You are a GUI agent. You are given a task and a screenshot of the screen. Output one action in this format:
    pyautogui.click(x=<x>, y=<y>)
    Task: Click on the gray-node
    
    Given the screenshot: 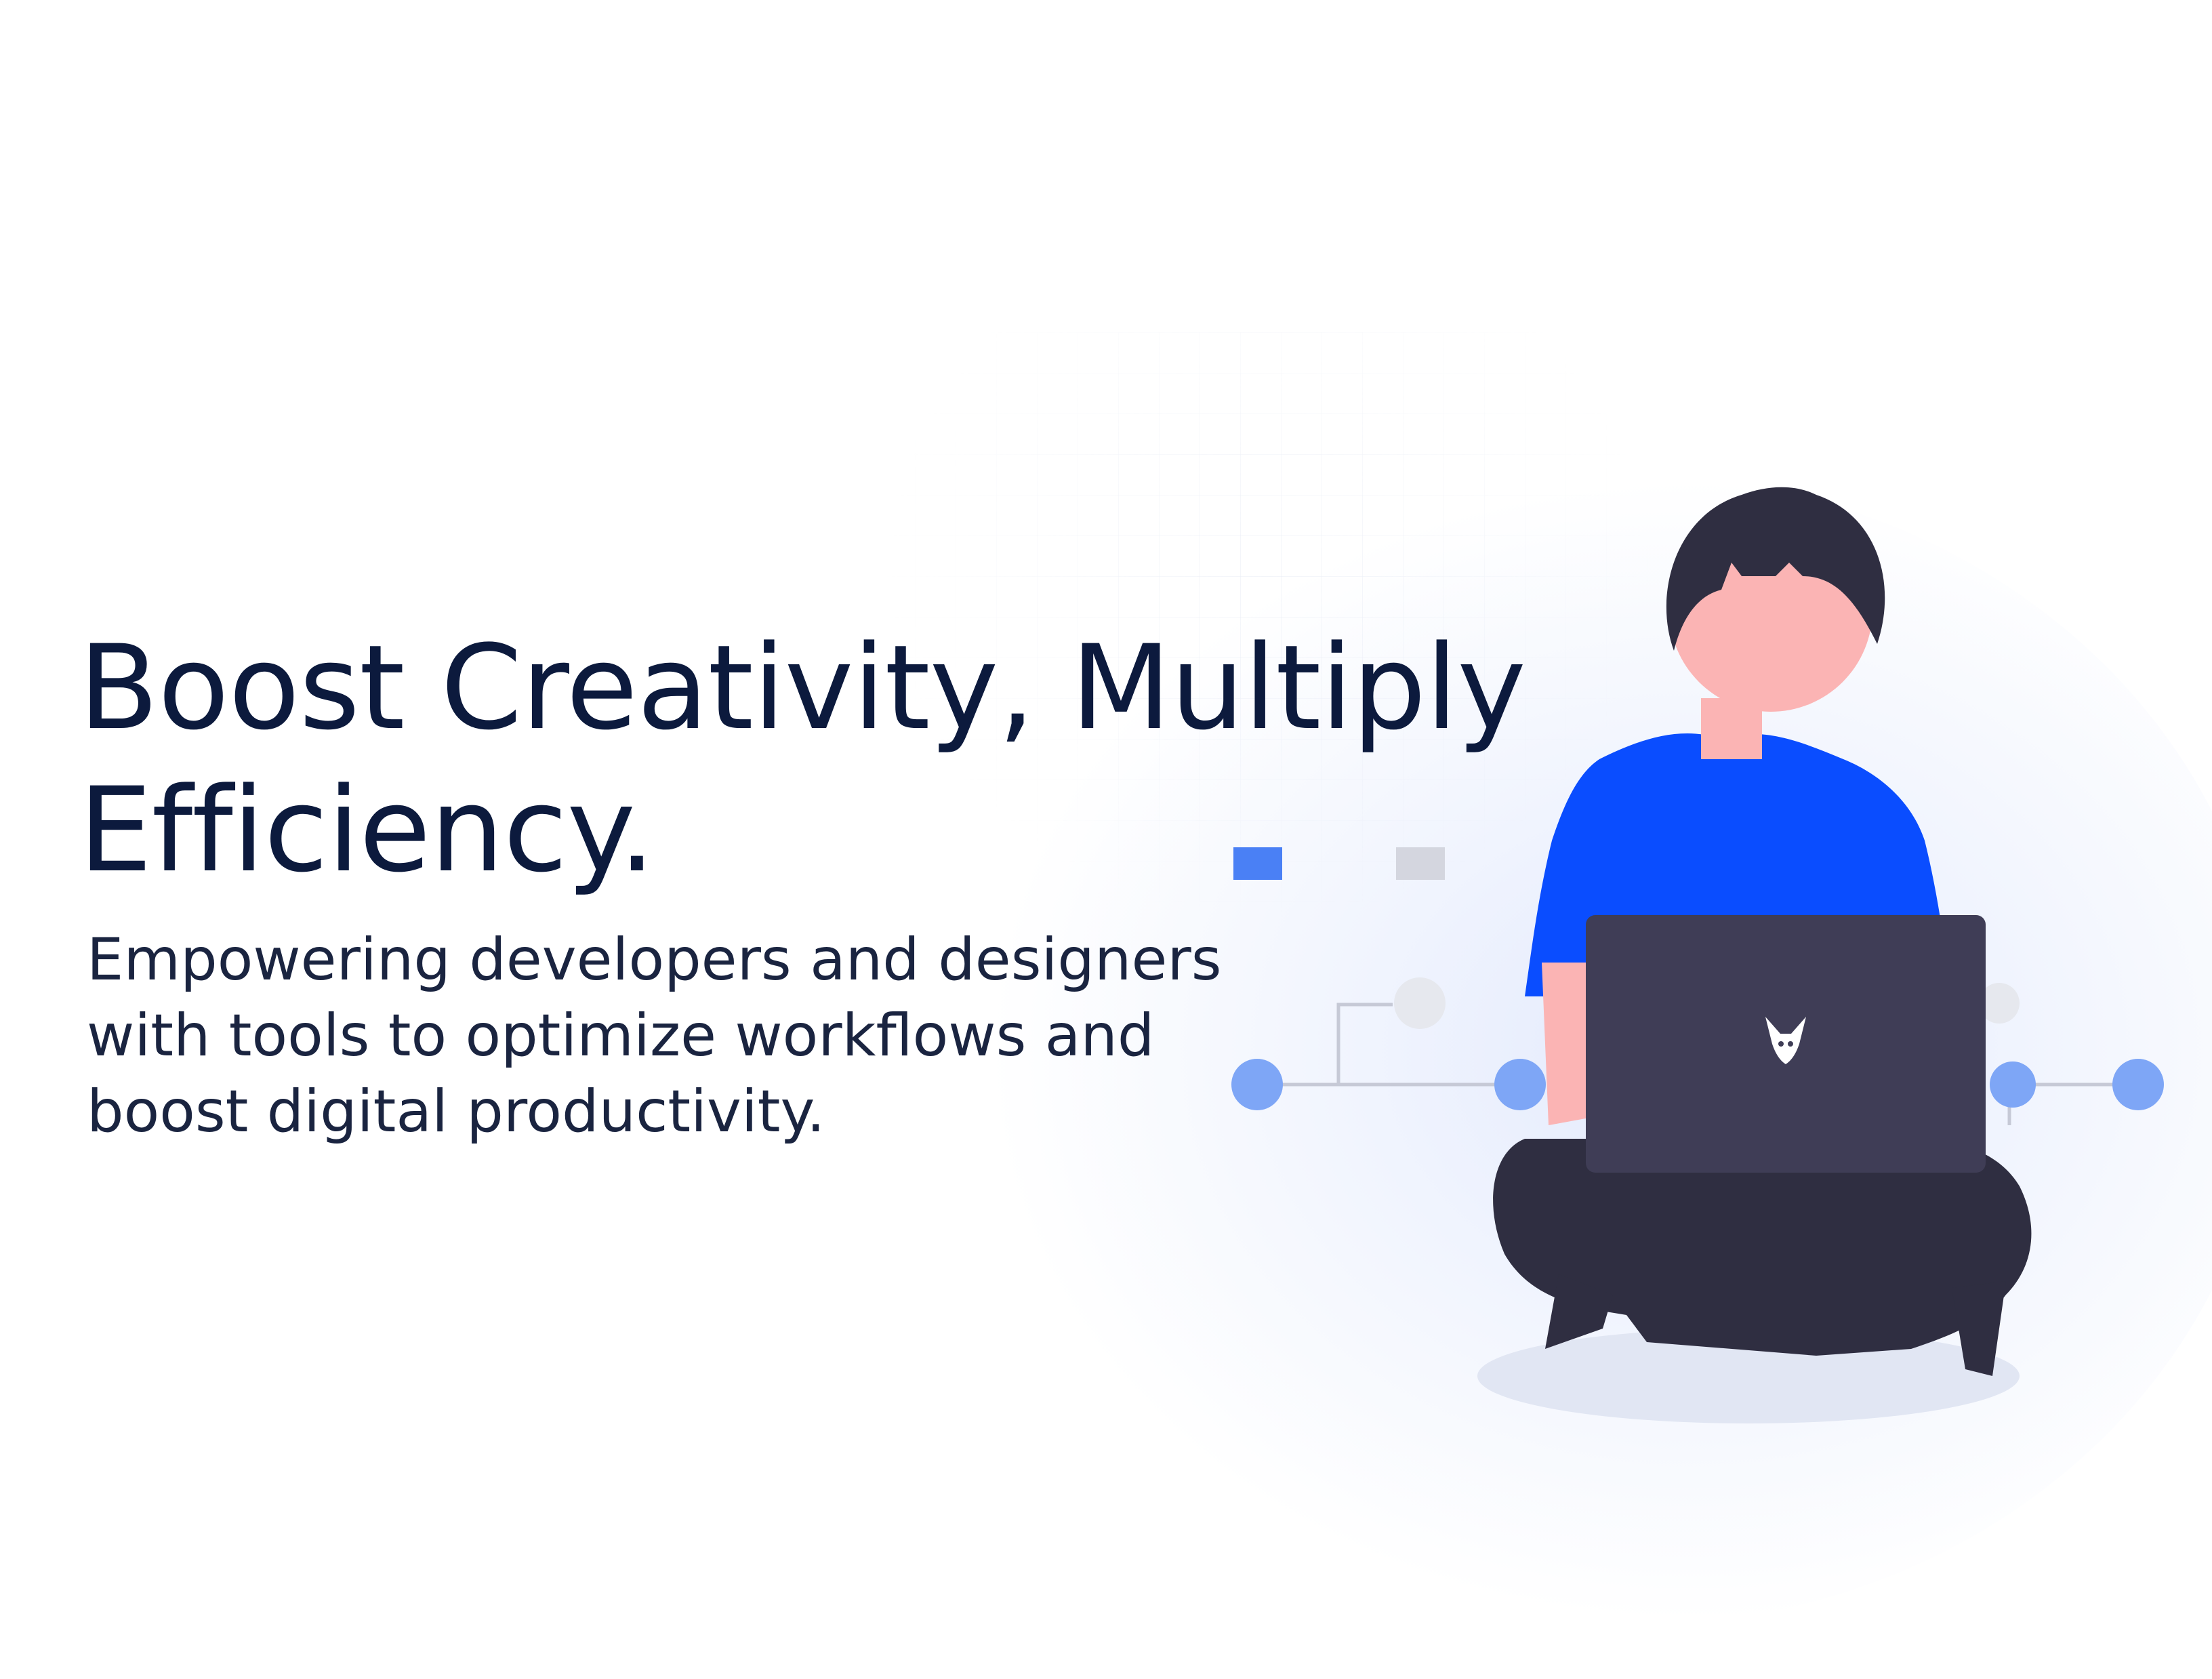 What is the action you would take?
    pyautogui.click(x=1420, y=1003)
    